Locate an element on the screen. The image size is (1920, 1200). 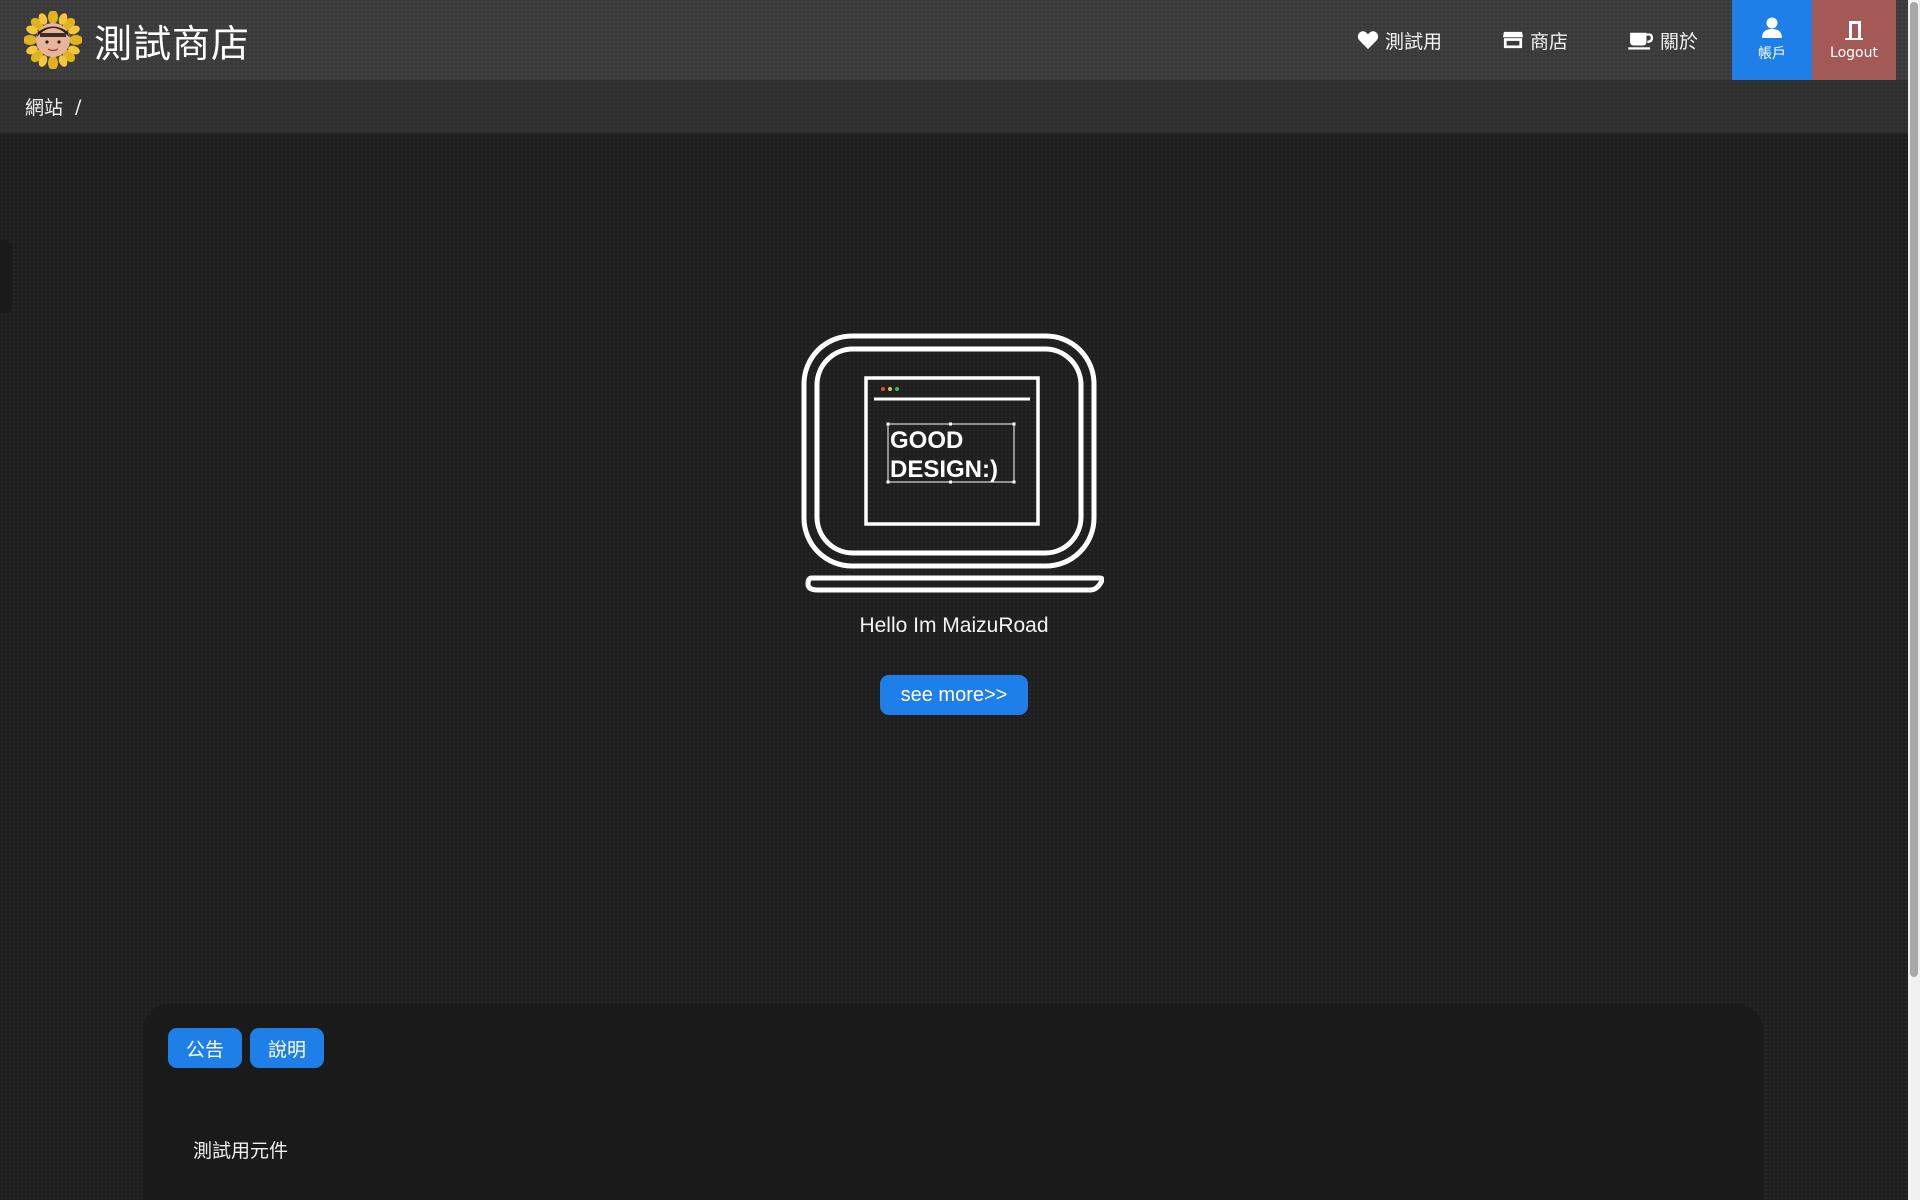
brand-link: 測試商店 is located at coordinates (137, 40).